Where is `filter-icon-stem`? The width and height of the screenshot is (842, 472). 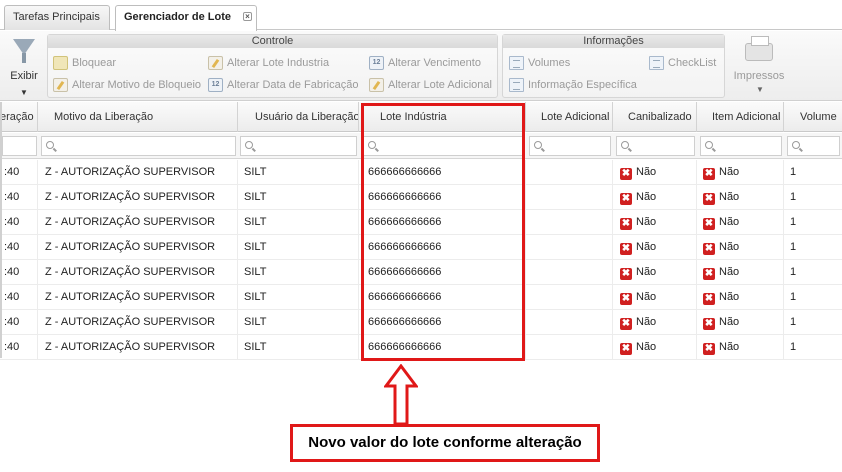
filter-icon-stem is located at coordinates (24, 58).